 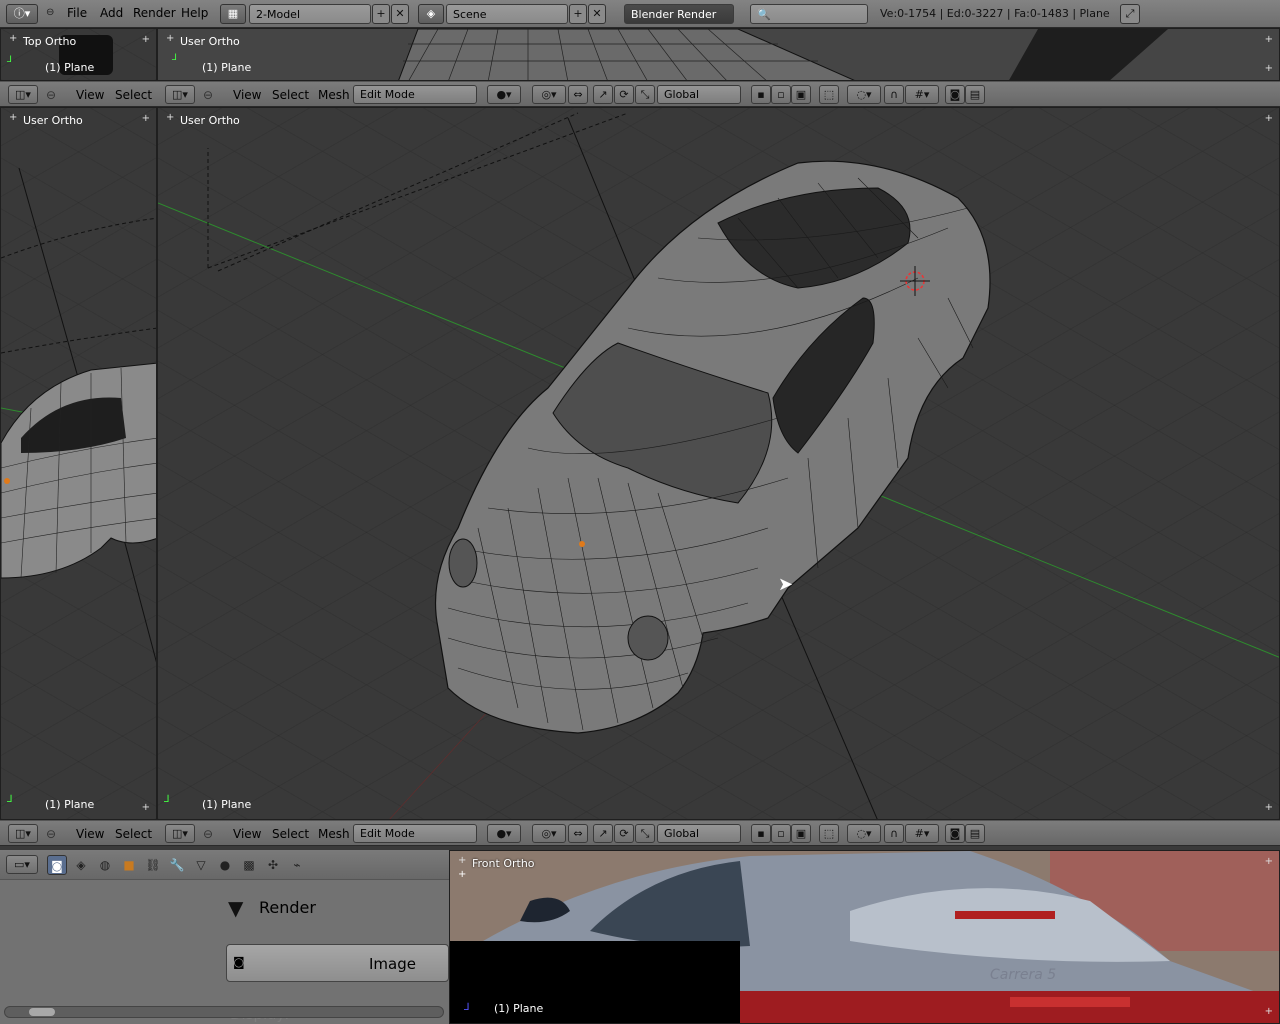 I want to click on viewport-top-right: + User Ortho ⅃ (1) Plane + +, so click(x=718, y=54).